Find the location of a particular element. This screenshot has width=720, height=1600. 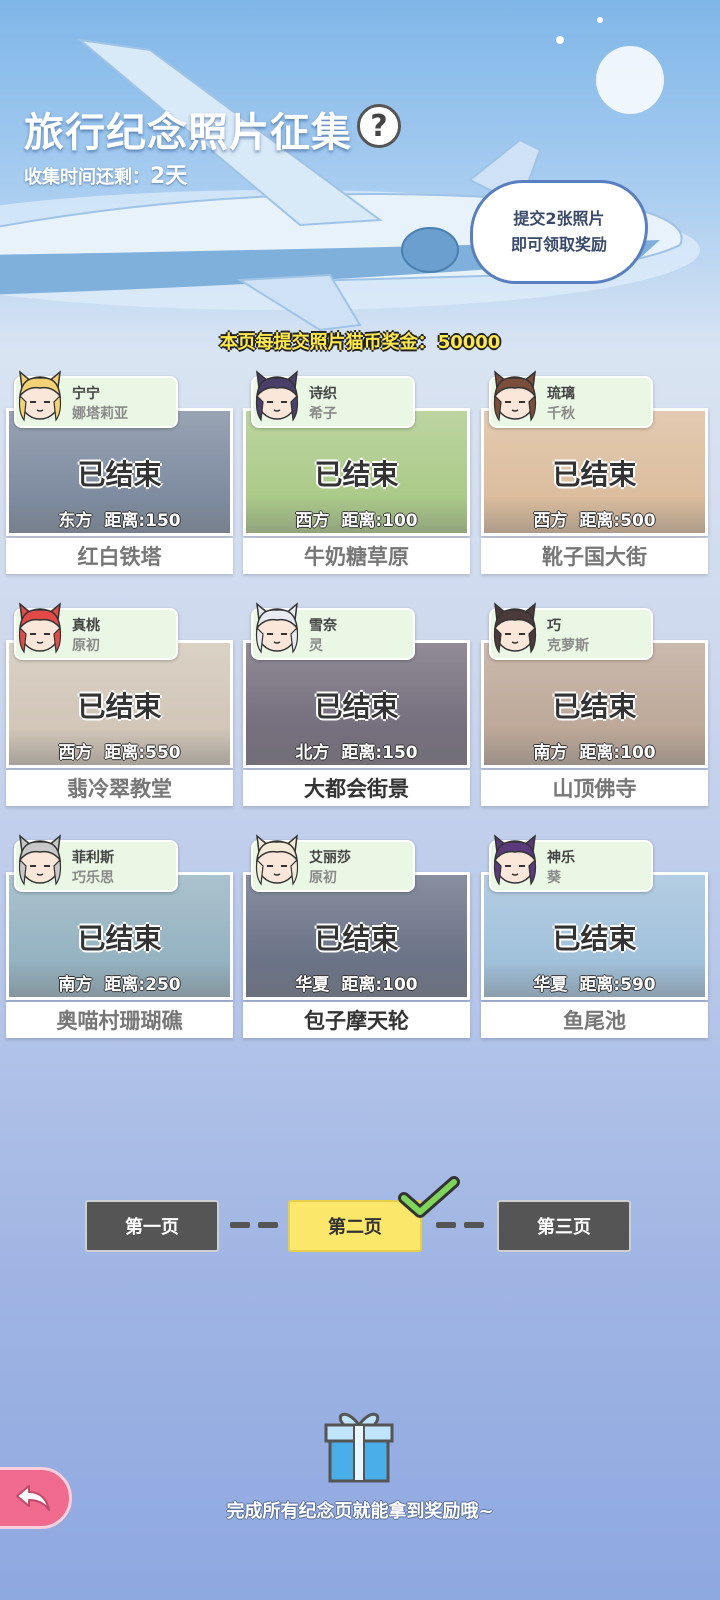

footer-hint: 完成所有纪念页就能拿到奖励哦~ is located at coordinates (360, 1511).